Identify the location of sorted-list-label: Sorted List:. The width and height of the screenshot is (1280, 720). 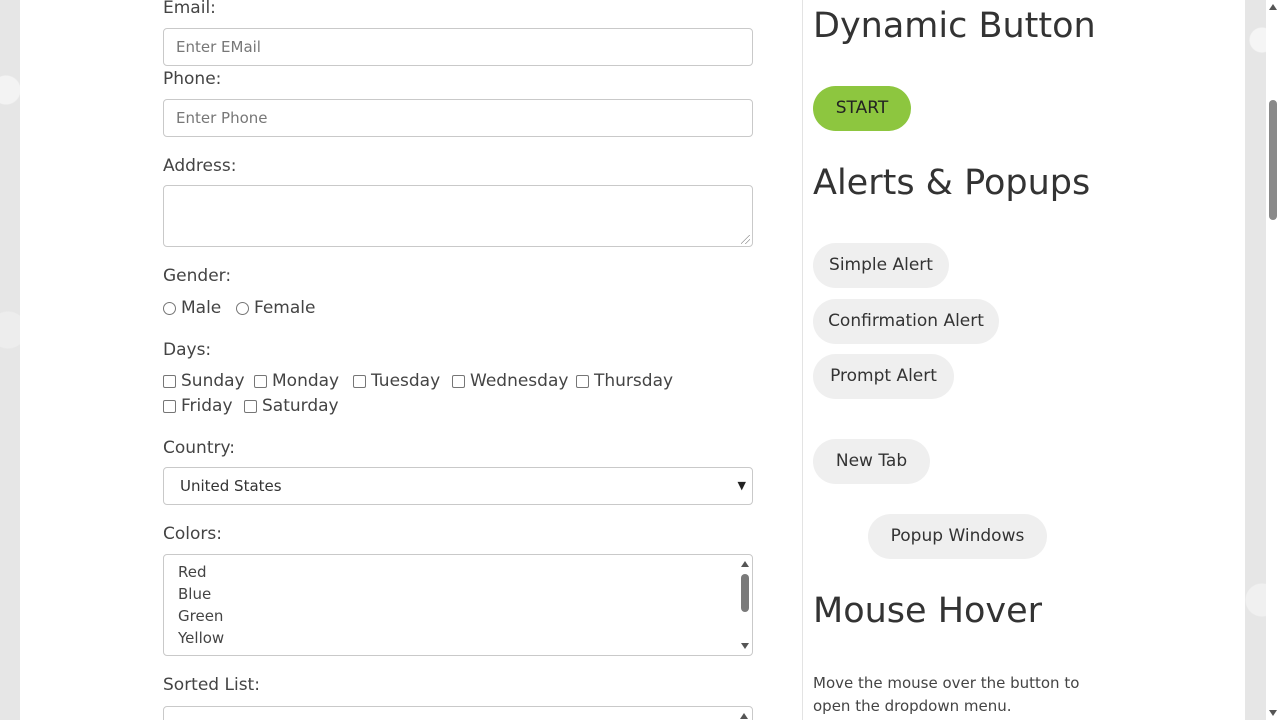
(211, 685).